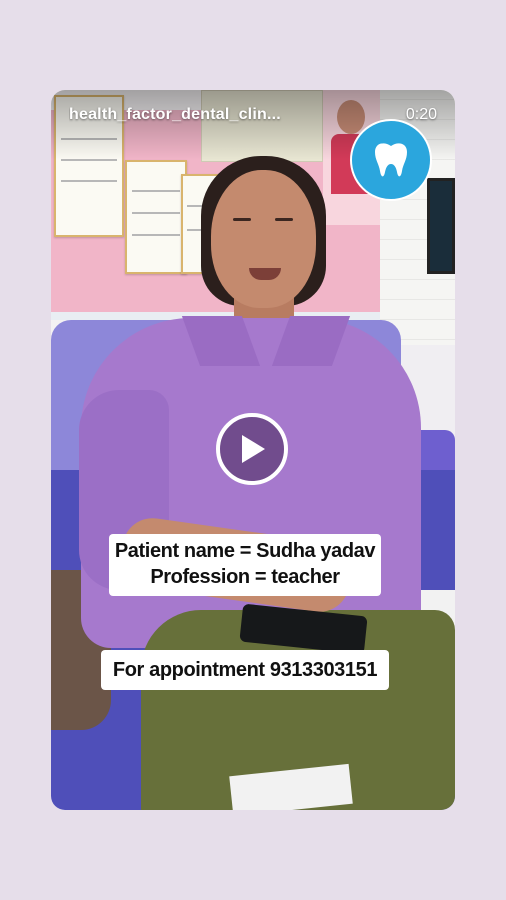 Image resolution: width=506 pixels, height=900 pixels. I want to click on profession-text: Profession = teacher, so click(245, 577).